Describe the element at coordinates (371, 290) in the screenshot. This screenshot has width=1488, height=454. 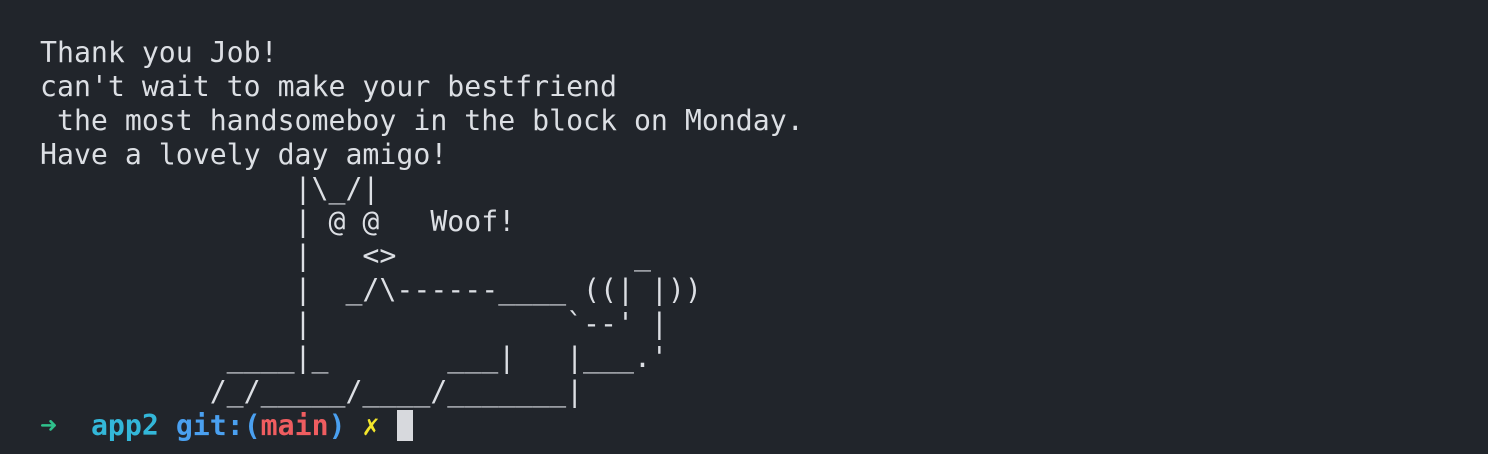
I see `ascii-art-line: | _/\------____ ((| |))` at that location.